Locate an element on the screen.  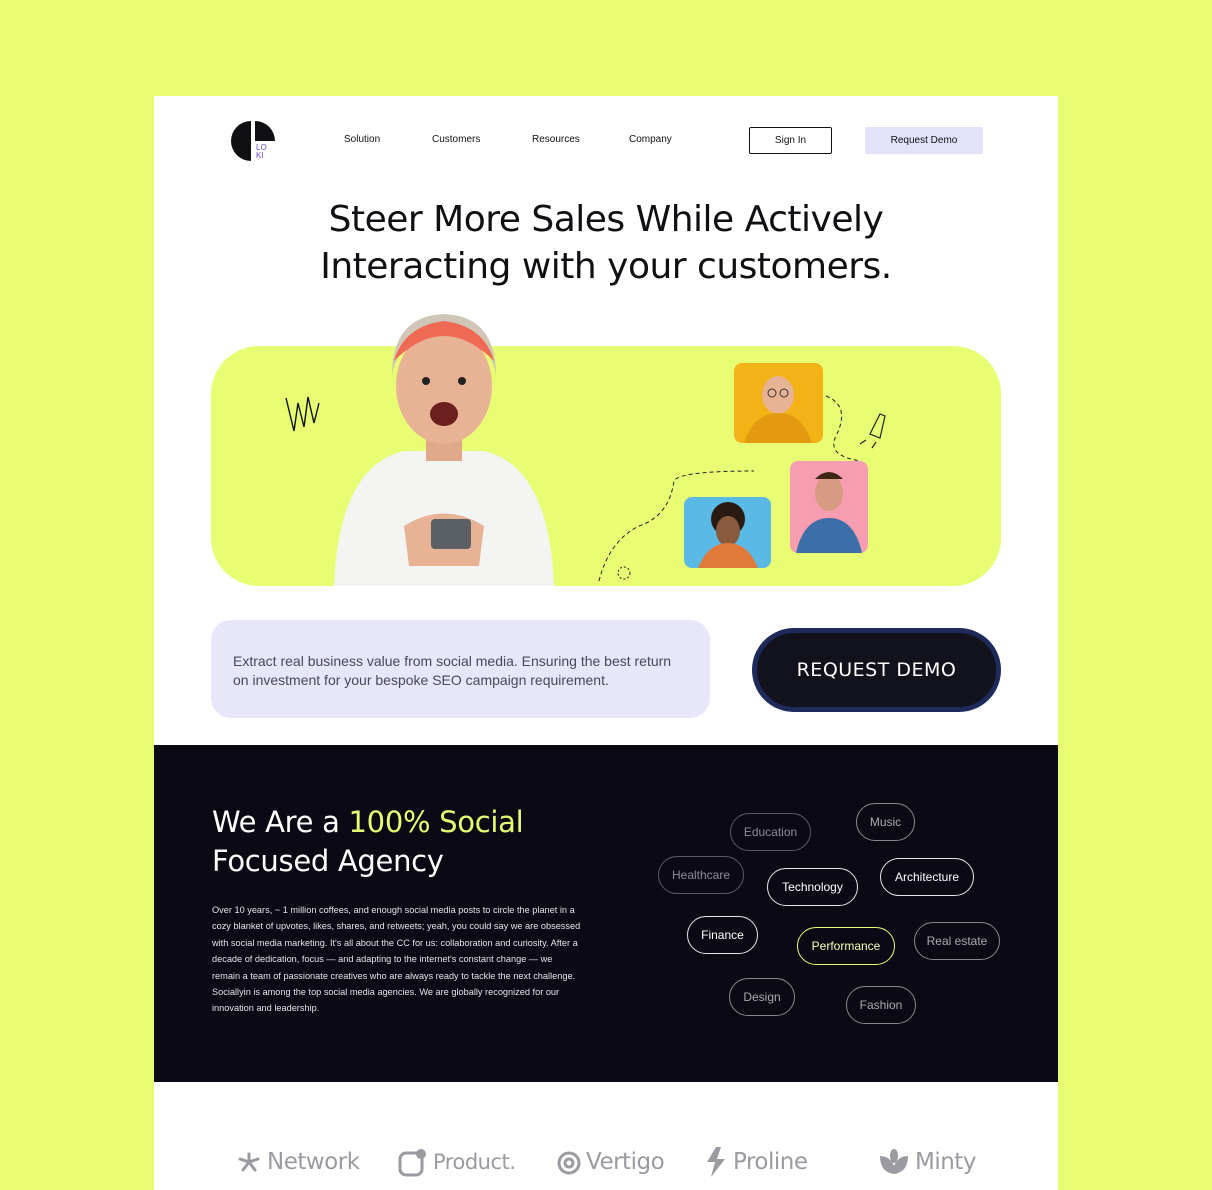
sign-in-button: Sign In is located at coordinates (790, 140).